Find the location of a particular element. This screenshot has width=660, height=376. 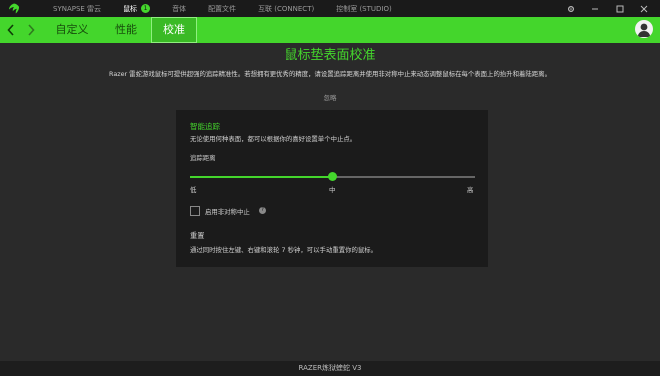

tab-label: 校准 is located at coordinates (174, 29).